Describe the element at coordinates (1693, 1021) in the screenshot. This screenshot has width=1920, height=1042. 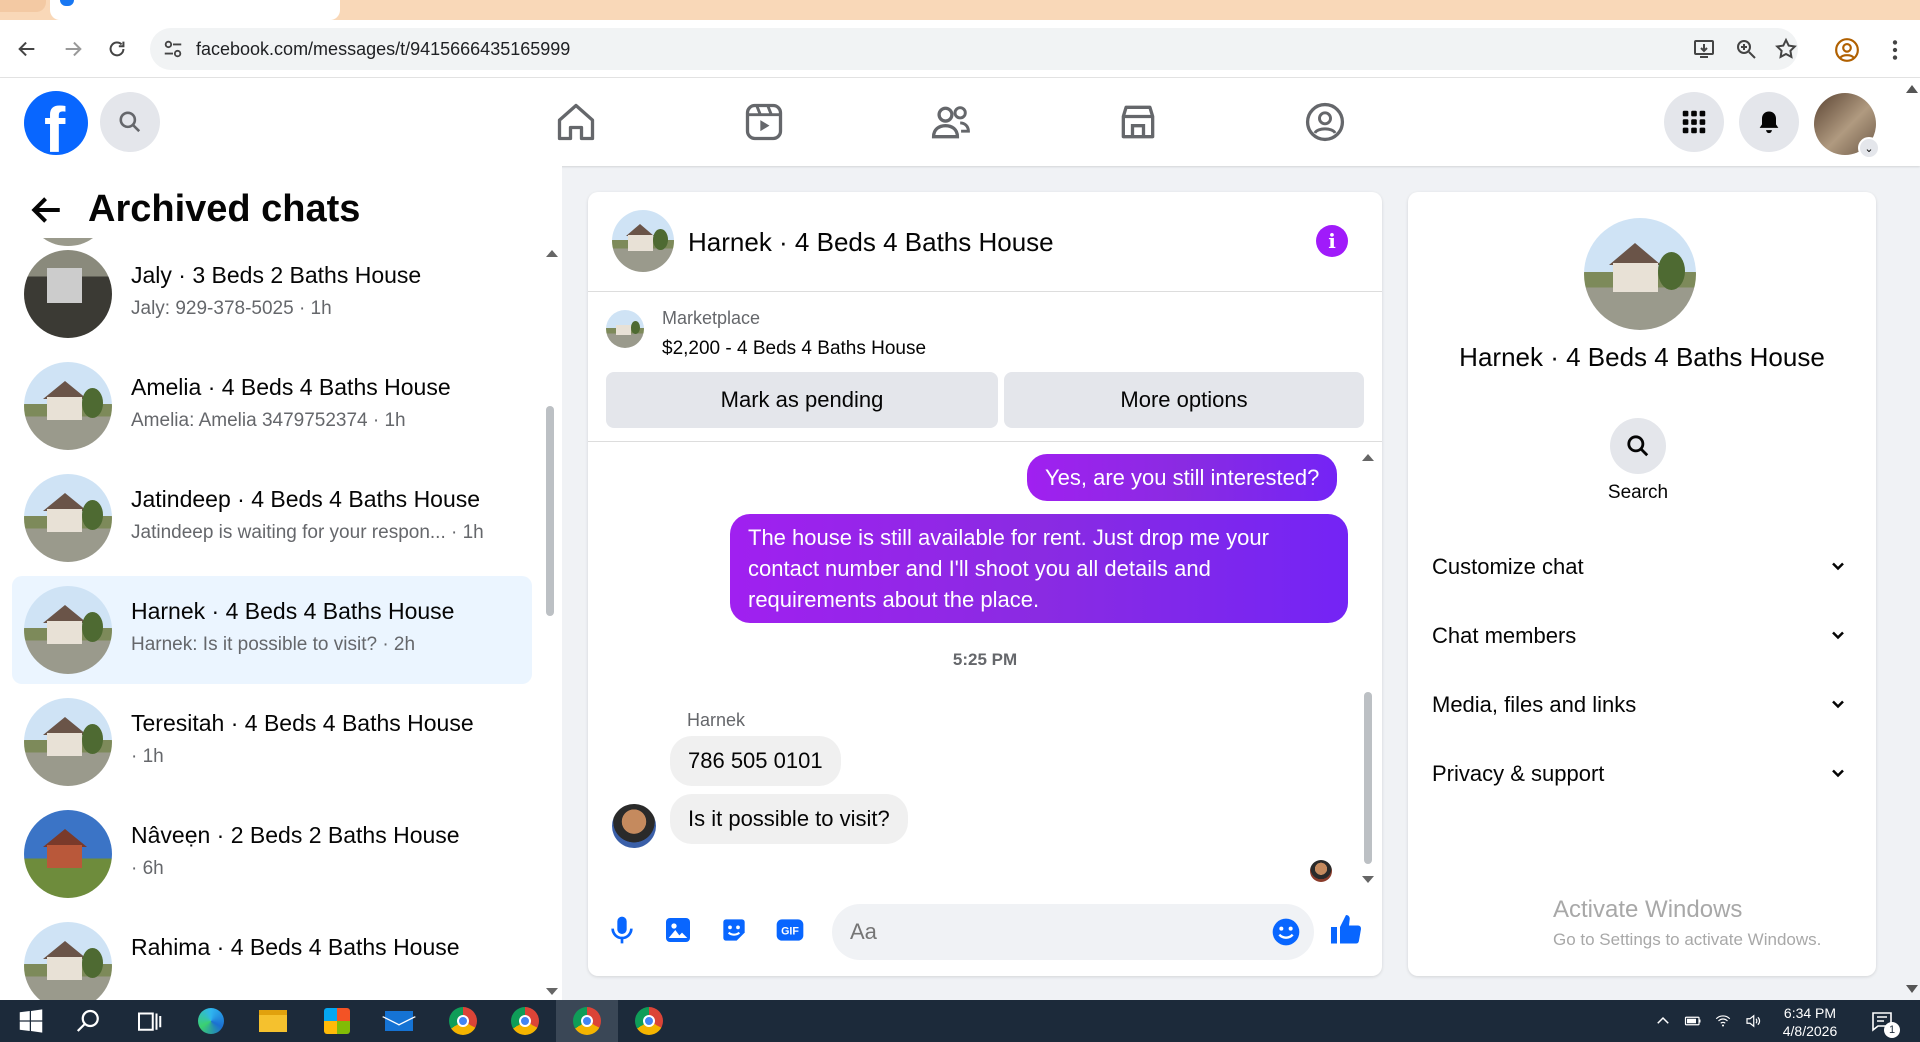
I see `battery-icon` at that location.